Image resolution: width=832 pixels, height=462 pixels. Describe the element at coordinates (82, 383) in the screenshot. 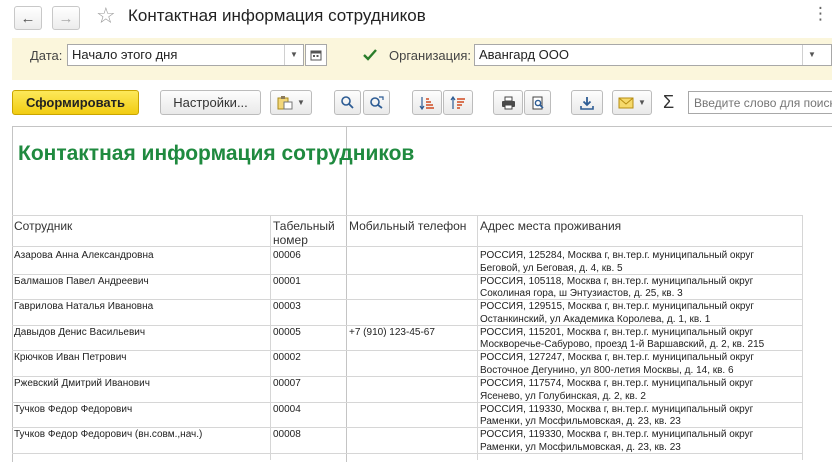

I see `cell-employee: Ржевский Дмитрий Иванович` at that location.